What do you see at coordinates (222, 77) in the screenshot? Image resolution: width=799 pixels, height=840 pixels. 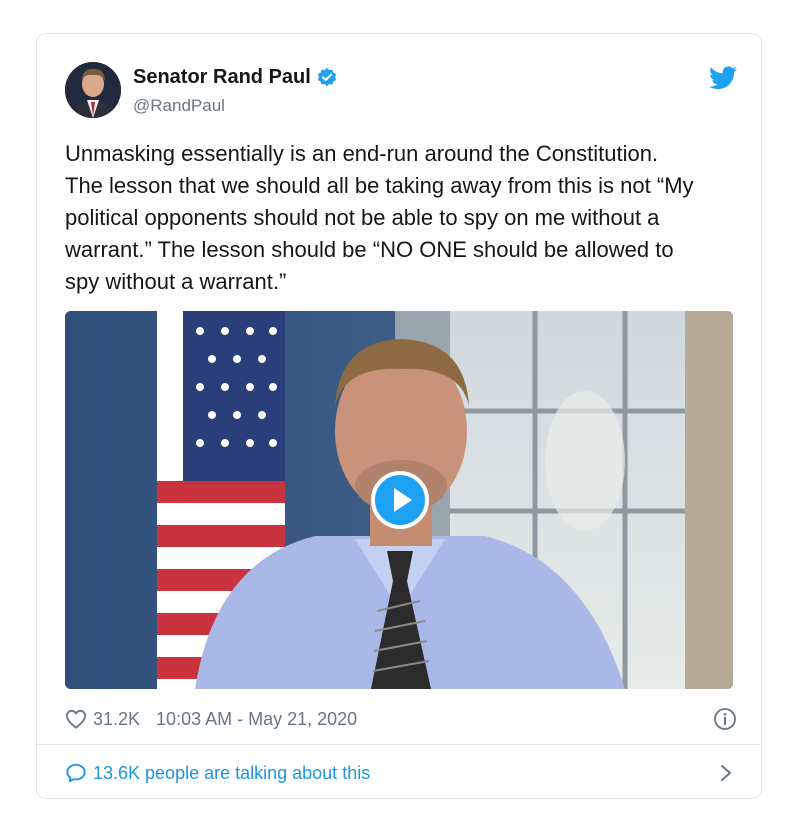 I see `author-name: Senator Rand Paul` at bounding box center [222, 77].